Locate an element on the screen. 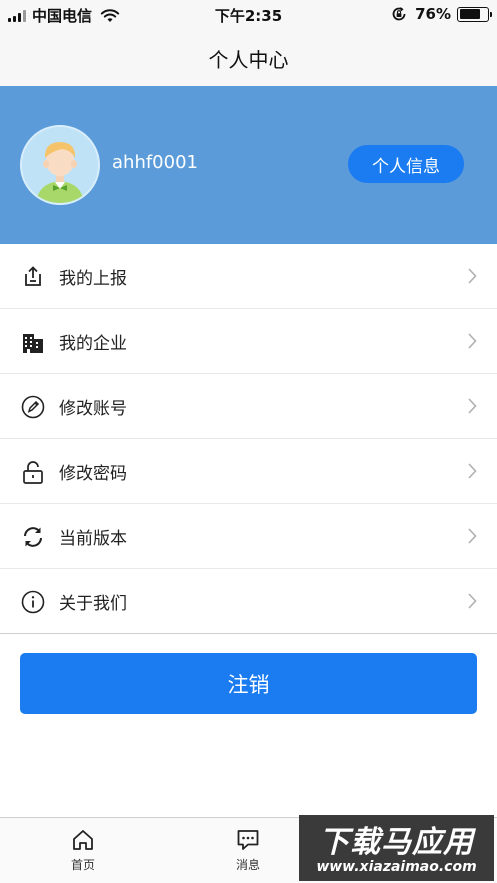 This screenshot has width=497, height=883. watermark-title: 下载马应用 is located at coordinates (396, 842).